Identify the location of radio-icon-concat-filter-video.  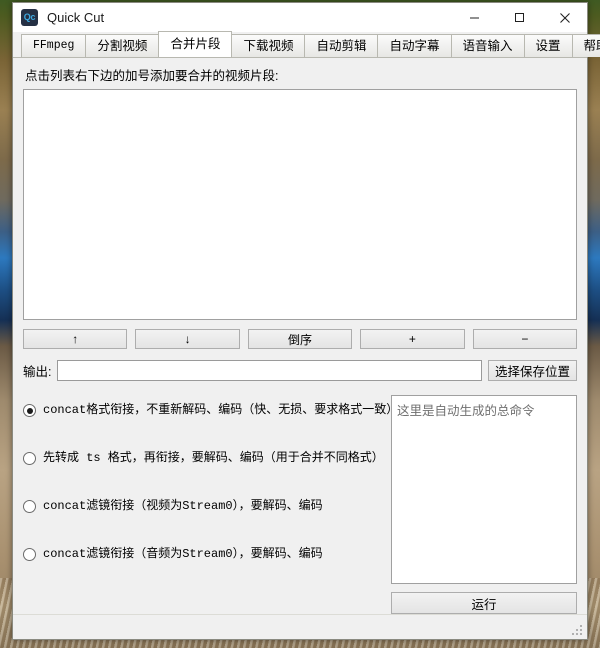
(29, 506).